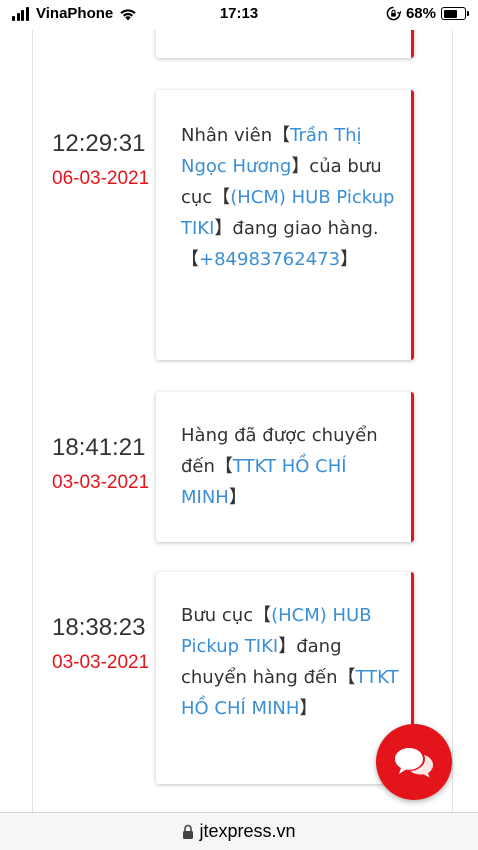  I want to click on message-text: Nhân viên【, so click(236, 135).